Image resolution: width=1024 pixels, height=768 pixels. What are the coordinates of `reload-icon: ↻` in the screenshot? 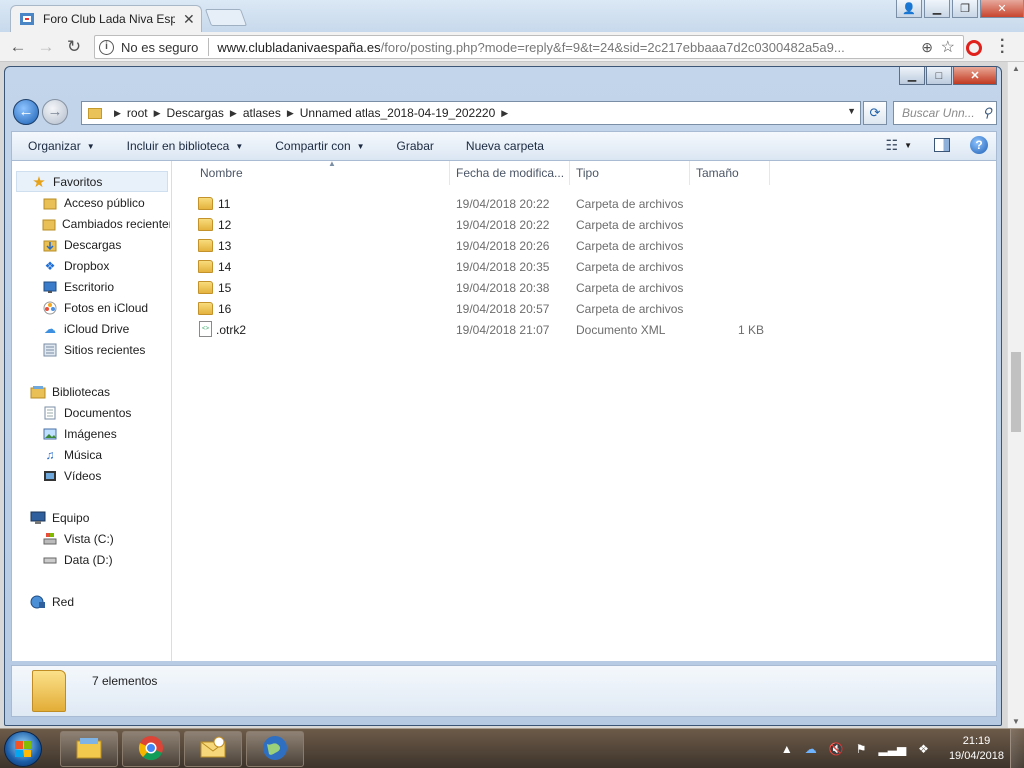 It's located at (74, 47).